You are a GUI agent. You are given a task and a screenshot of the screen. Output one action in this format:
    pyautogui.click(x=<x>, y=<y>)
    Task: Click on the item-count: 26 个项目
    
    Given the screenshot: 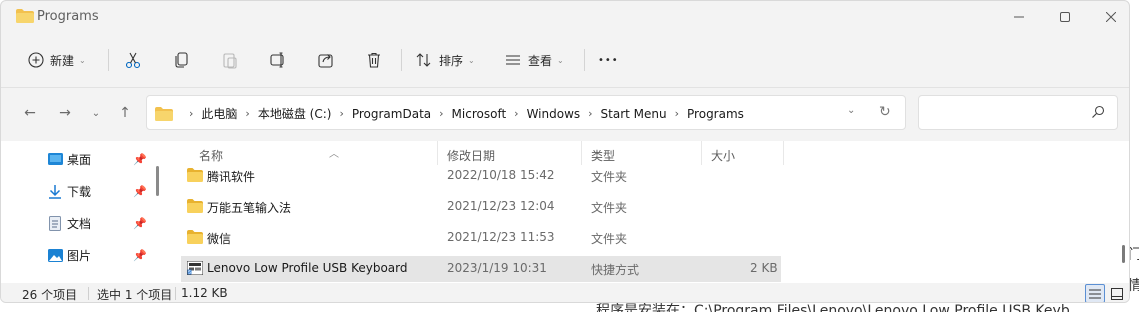 What is the action you would take?
    pyautogui.click(x=50, y=295)
    